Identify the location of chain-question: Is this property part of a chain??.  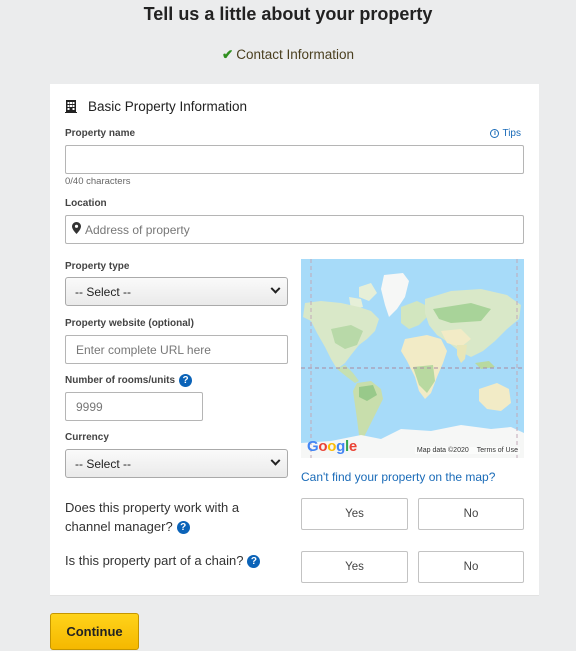
(180, 560).